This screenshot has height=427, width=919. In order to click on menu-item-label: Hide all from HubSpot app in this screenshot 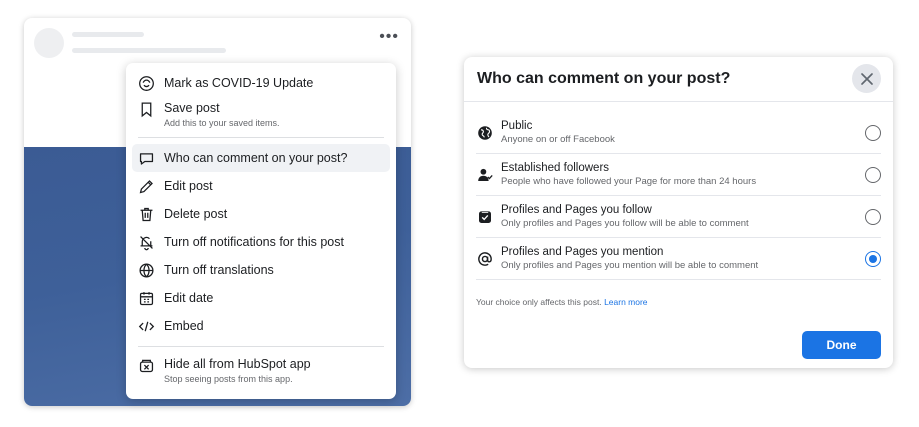, I will do `click(237, 364)`.